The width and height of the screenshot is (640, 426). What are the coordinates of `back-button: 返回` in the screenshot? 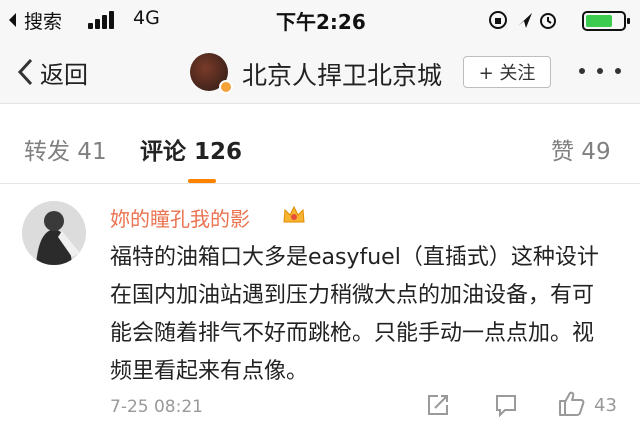 It's located at (52, 72).